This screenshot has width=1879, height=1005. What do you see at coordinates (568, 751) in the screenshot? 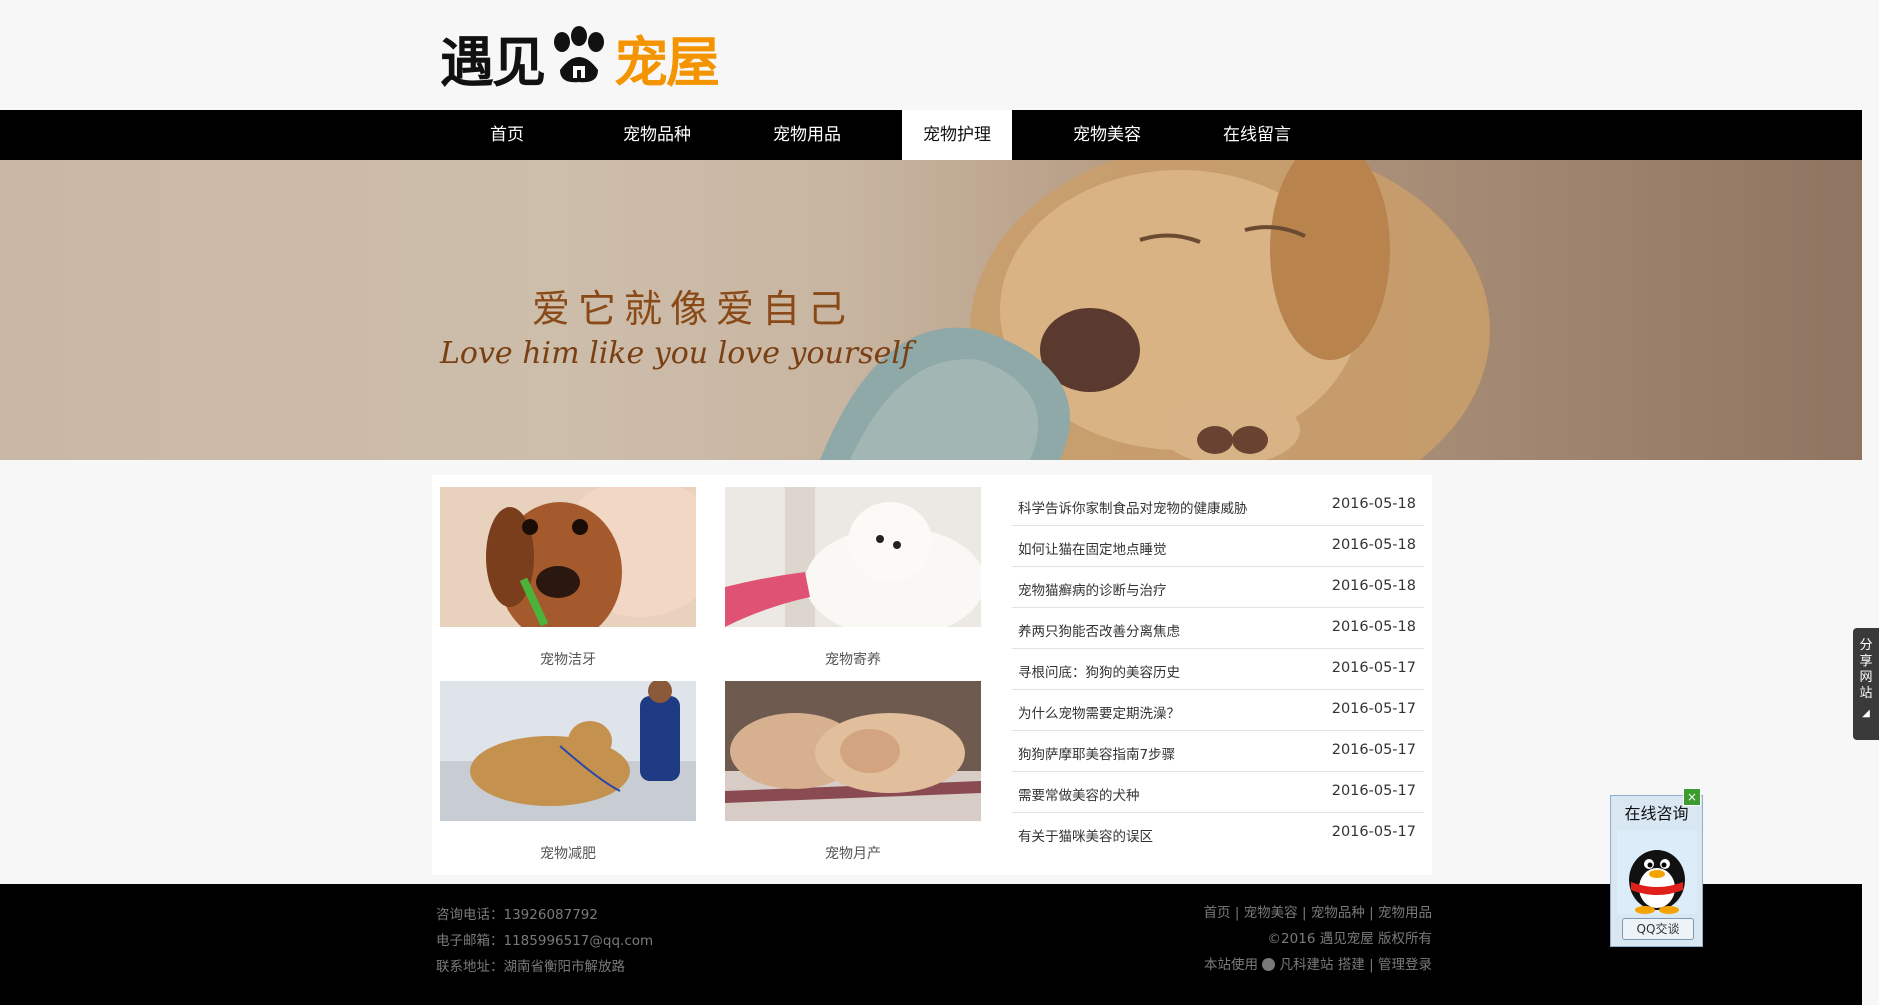
I see `dog-weight-loss-image` at bounding box center [568, 751].